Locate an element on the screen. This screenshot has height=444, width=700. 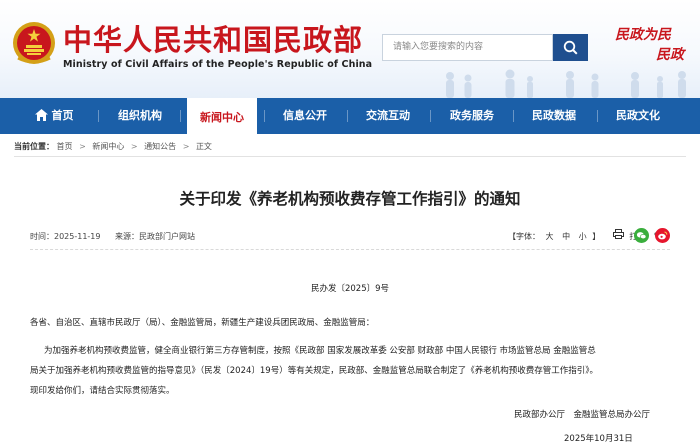
print-icon is located at coordinates (618, 236).